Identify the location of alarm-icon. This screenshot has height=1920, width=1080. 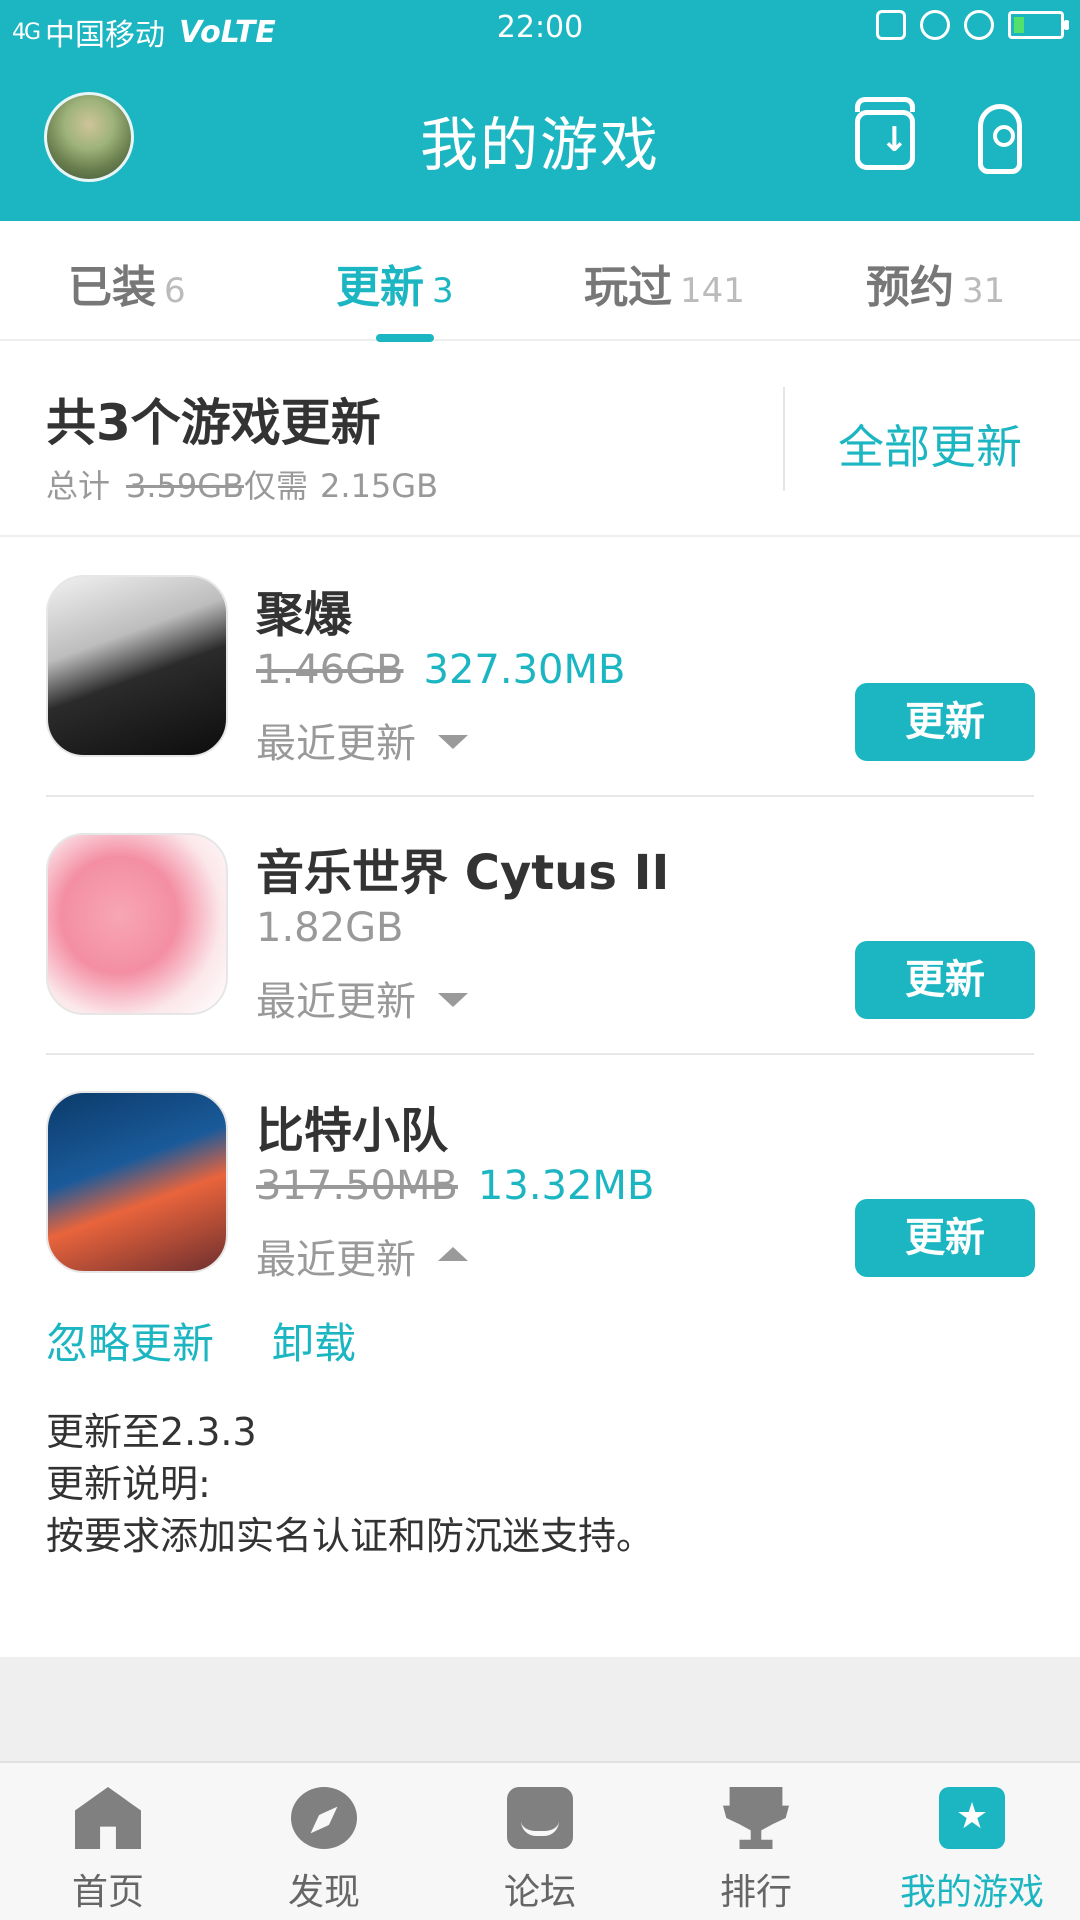
(979, 25).